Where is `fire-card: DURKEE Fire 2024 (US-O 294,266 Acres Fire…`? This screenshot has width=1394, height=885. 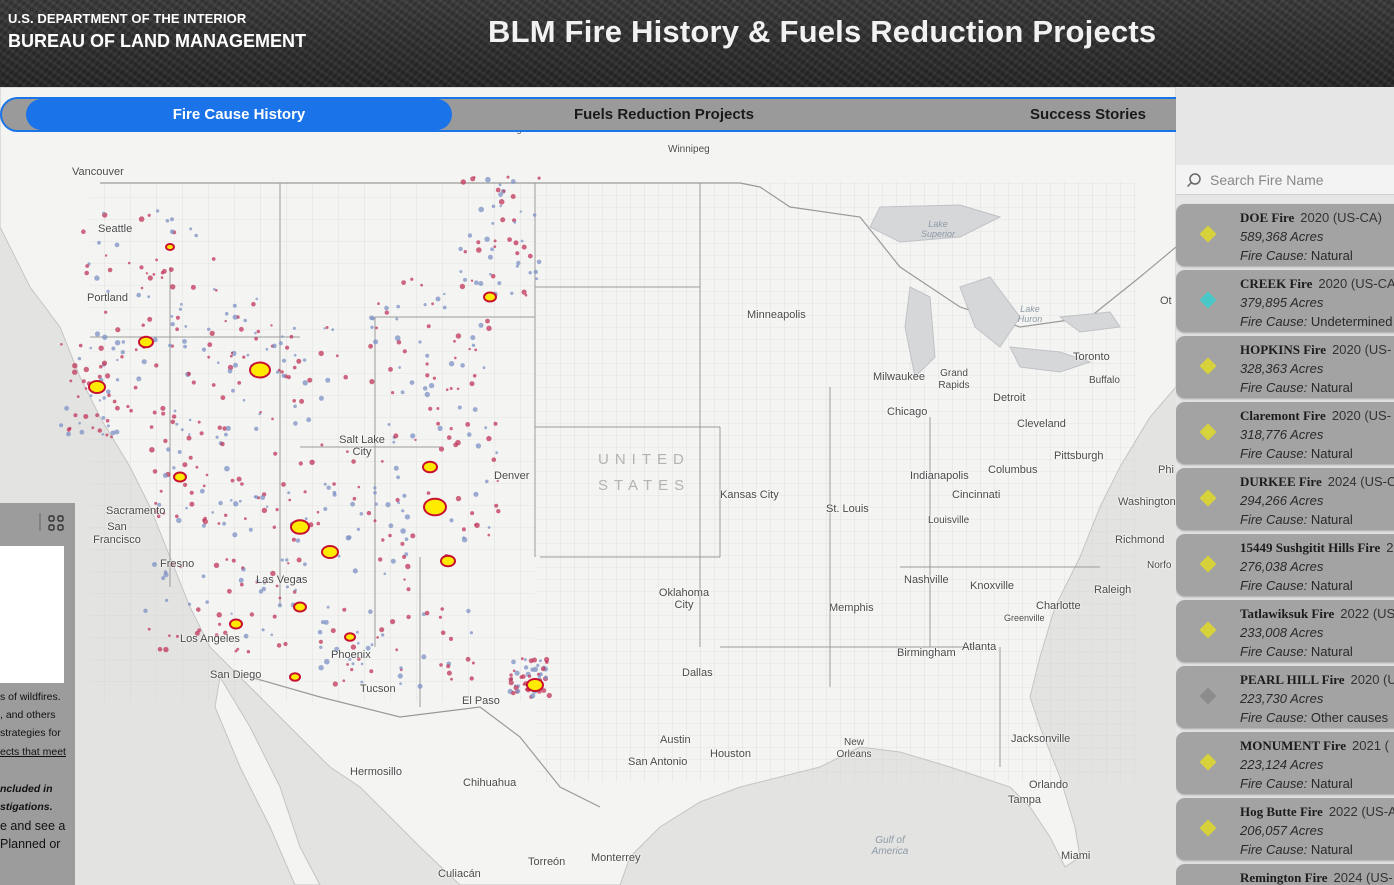 fire-card: DURKEE Fire 2024 (US-O 294,266 Acres Fire… is located at coordinates (1285, 499).